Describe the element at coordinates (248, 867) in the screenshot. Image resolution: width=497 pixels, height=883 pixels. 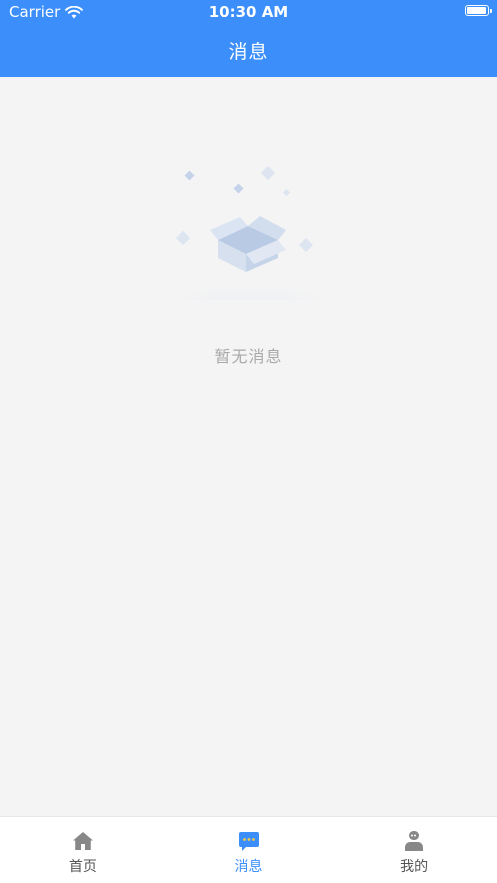
I see `tab-messages-label: 消息` at that location.